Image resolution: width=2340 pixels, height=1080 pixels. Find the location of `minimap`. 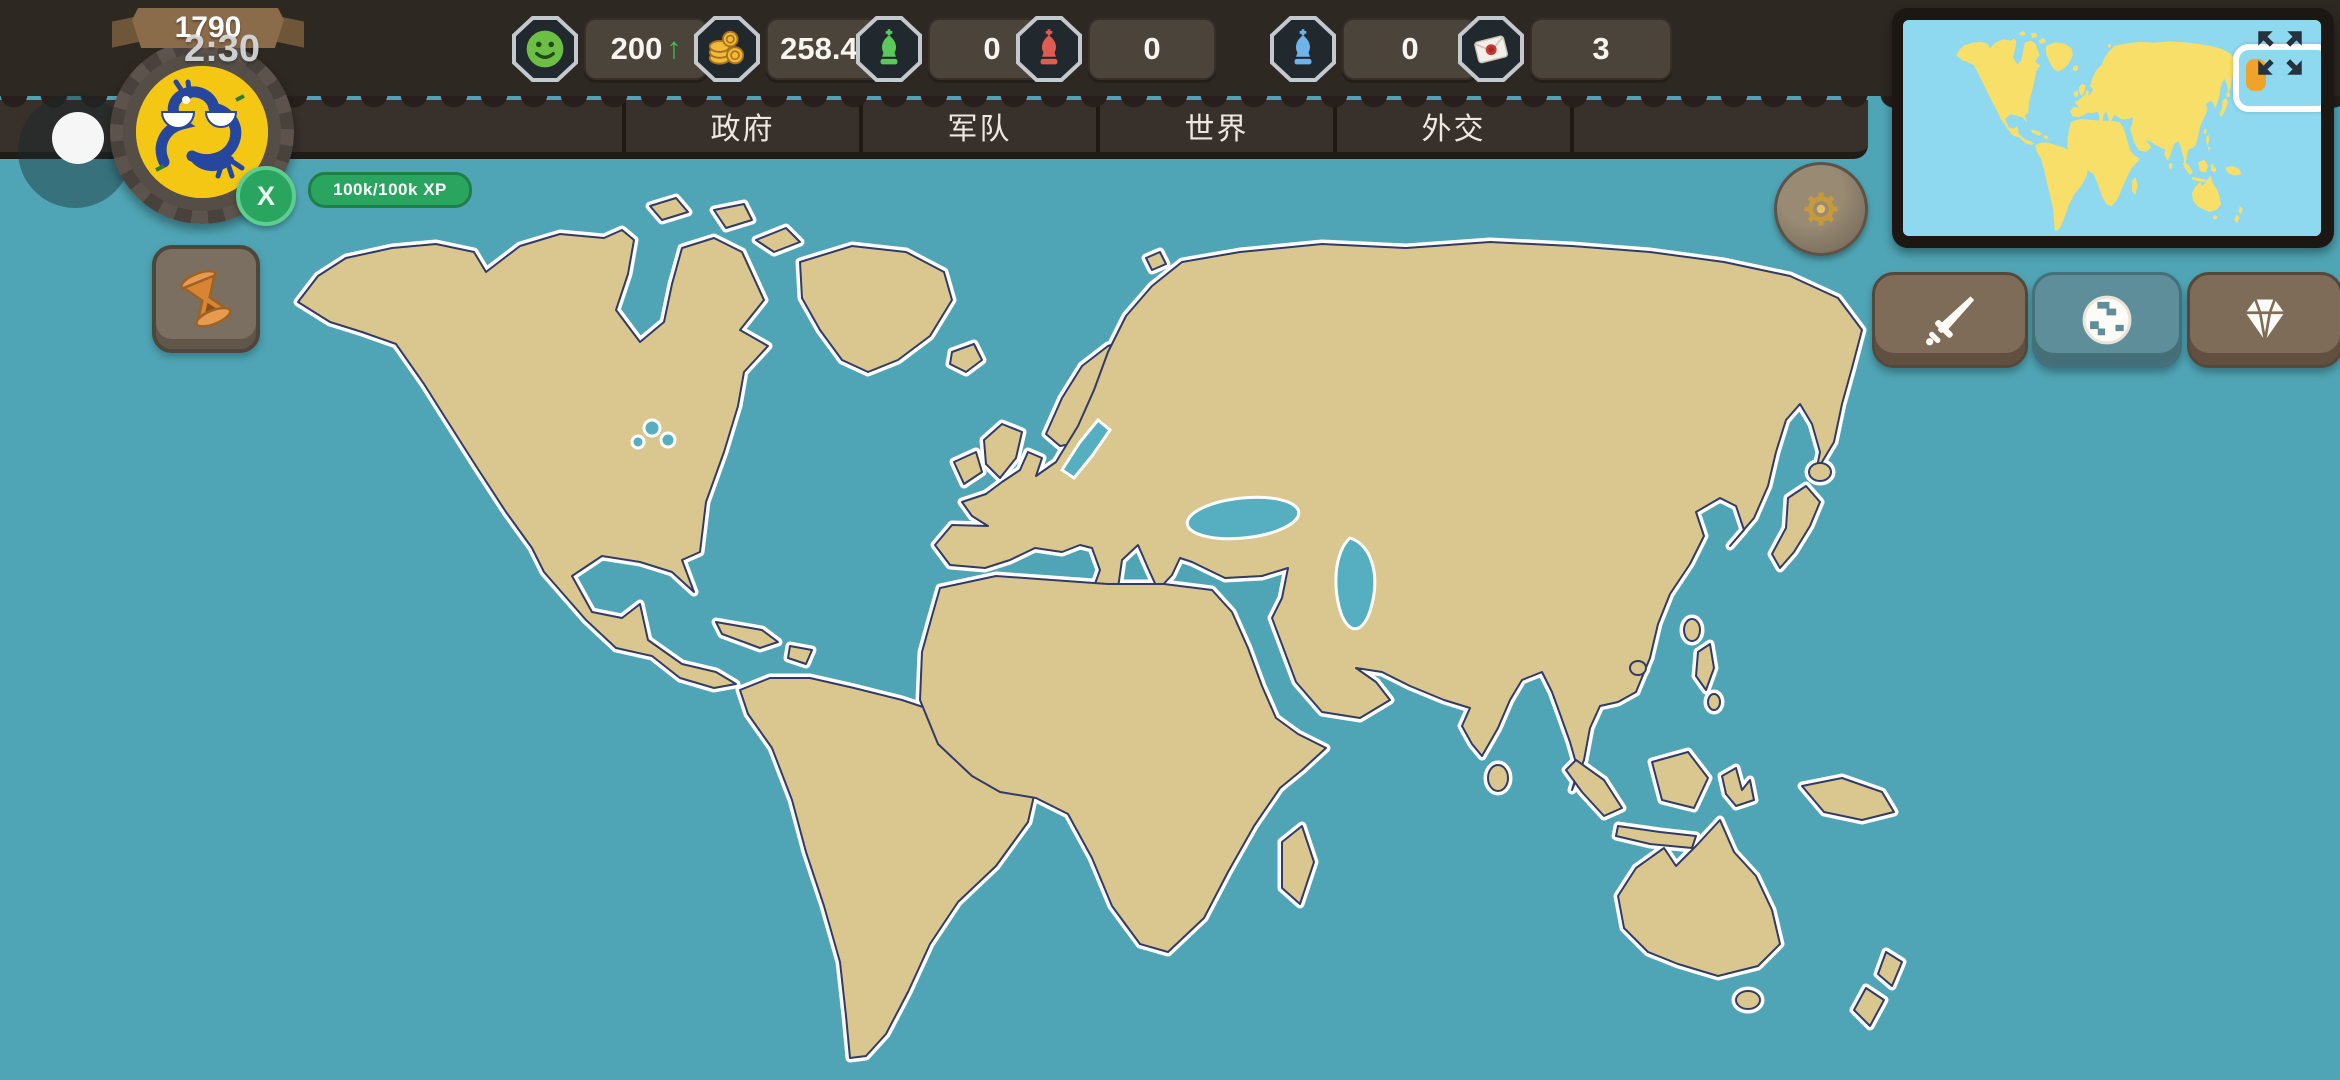

minimap is located at coordinates (2112, 128).